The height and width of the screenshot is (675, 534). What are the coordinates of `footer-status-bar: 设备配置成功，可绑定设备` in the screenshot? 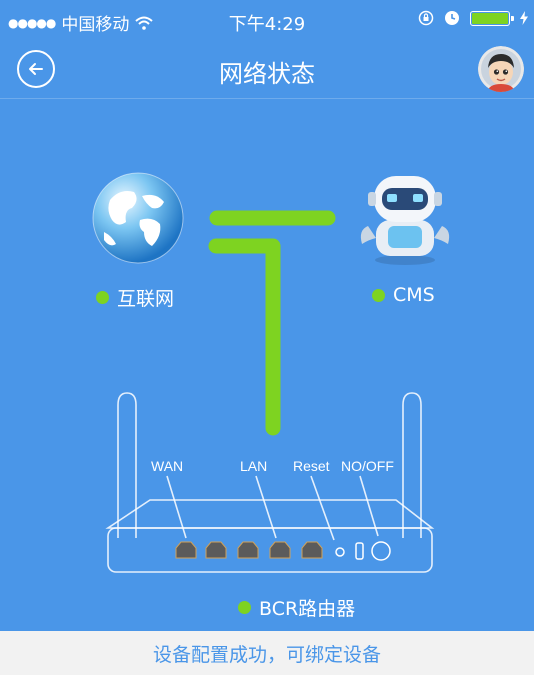 It's located at (267, 653).